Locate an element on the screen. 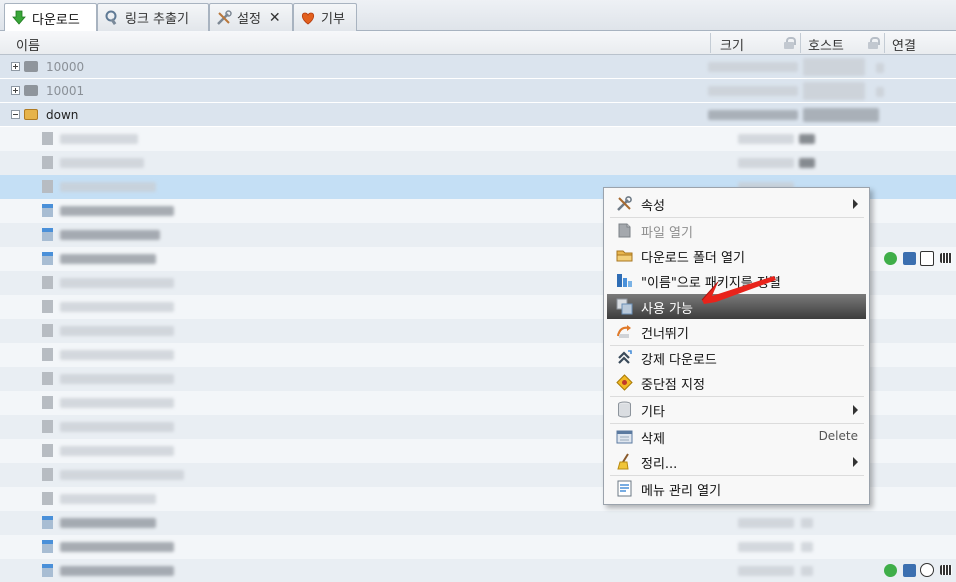 The width and height of the screenshot is (956, 582). menu-item-open-download-folder: 다운로드 폴더 열기 is located at coordinates (736, 255).